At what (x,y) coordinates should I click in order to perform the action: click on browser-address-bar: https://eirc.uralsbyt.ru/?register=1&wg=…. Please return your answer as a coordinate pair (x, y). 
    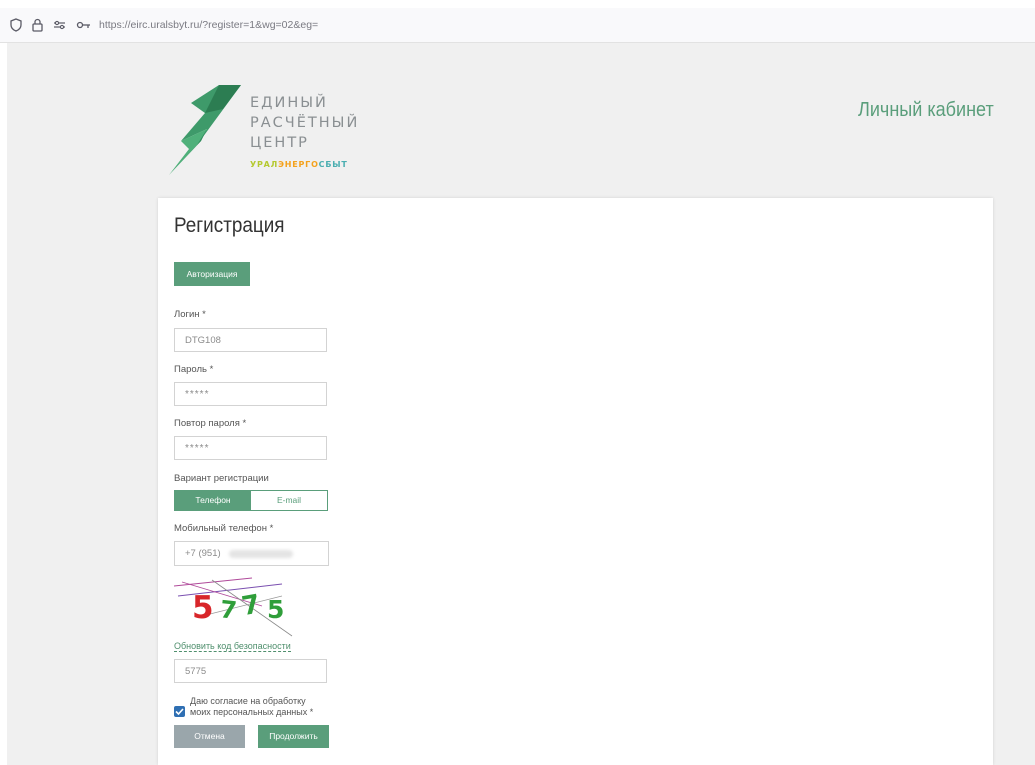
    Looking at the image, I should click on (517, 25).